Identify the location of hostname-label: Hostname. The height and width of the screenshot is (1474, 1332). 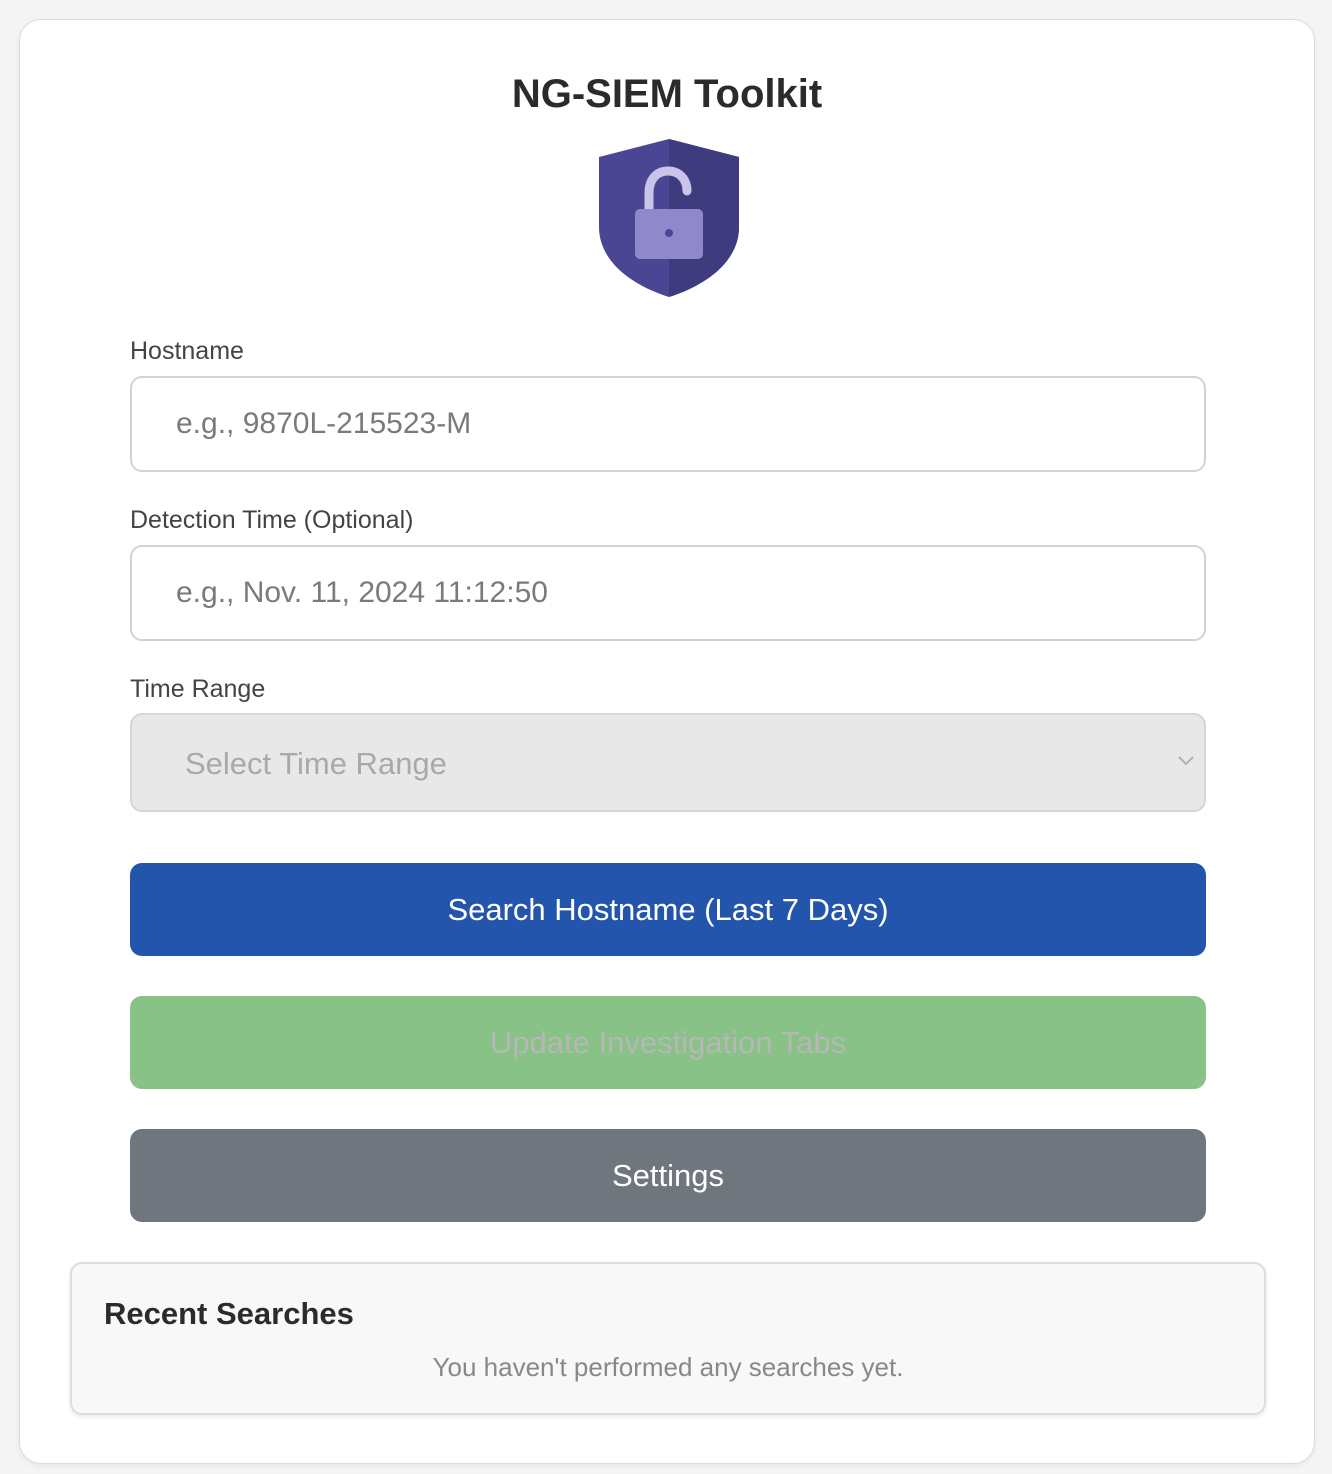
(187, 351).